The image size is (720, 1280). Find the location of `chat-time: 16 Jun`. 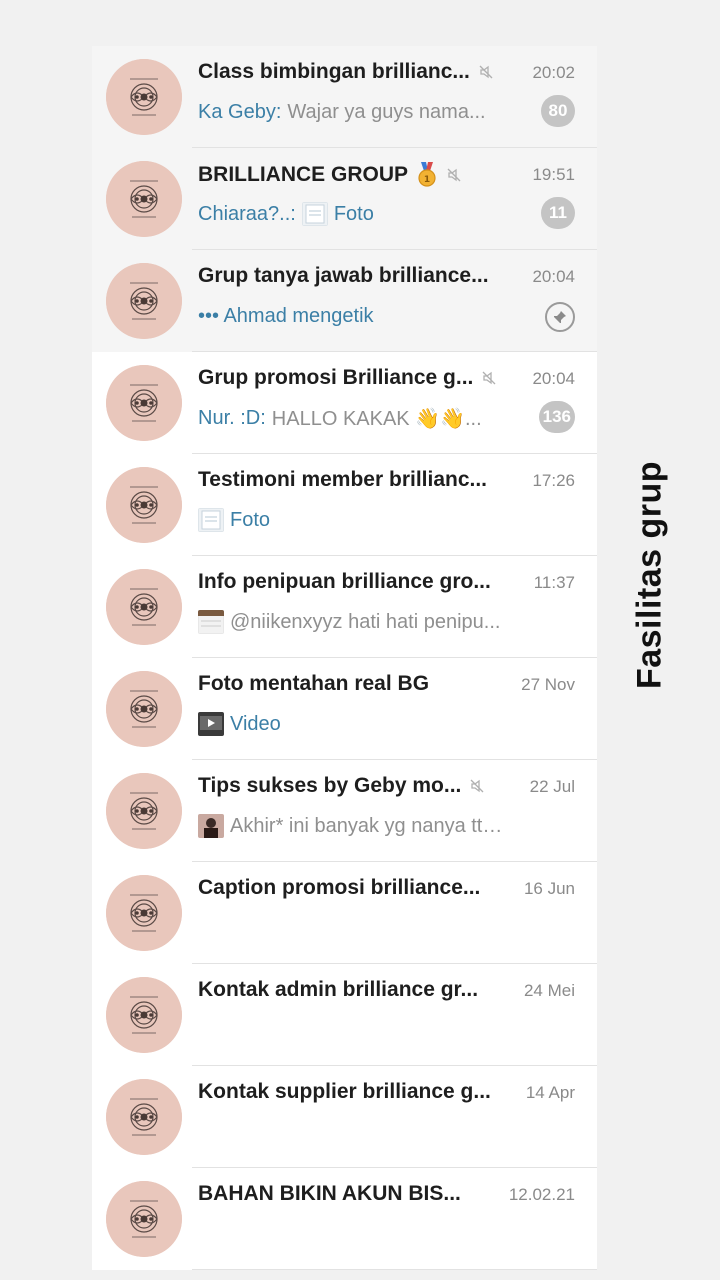

chat-time: 16 Jun is located at coordinates (549, 888).